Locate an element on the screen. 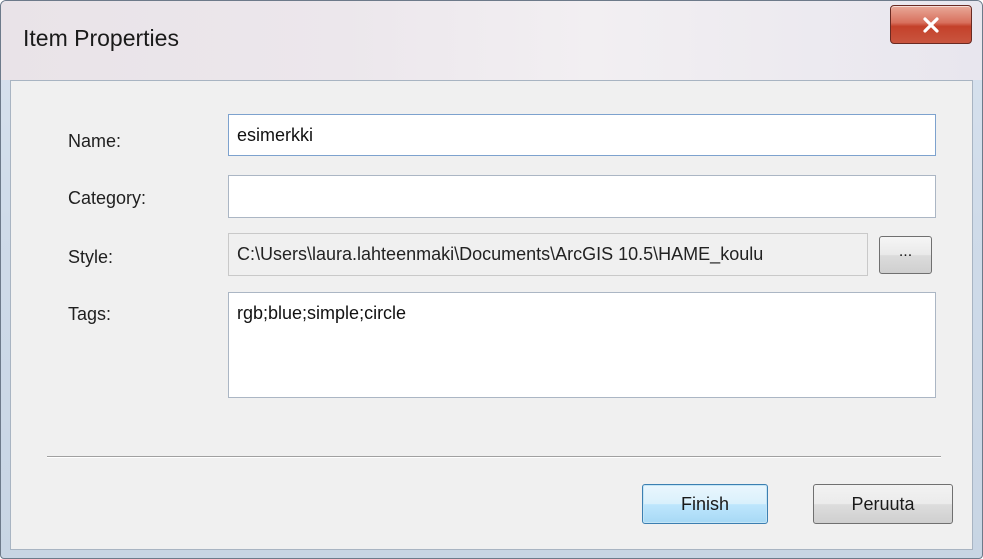 The width and height of the screenshot is (983, 559). tags-textarea: rgb;blue;simple;circle is located at coordinates (582, 345).